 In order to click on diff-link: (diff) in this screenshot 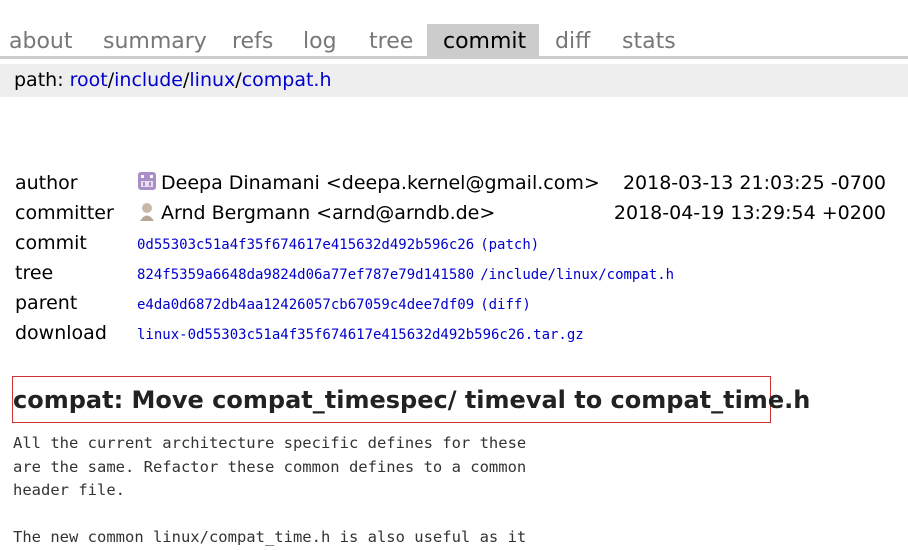, I will do `click(505, 305)`.